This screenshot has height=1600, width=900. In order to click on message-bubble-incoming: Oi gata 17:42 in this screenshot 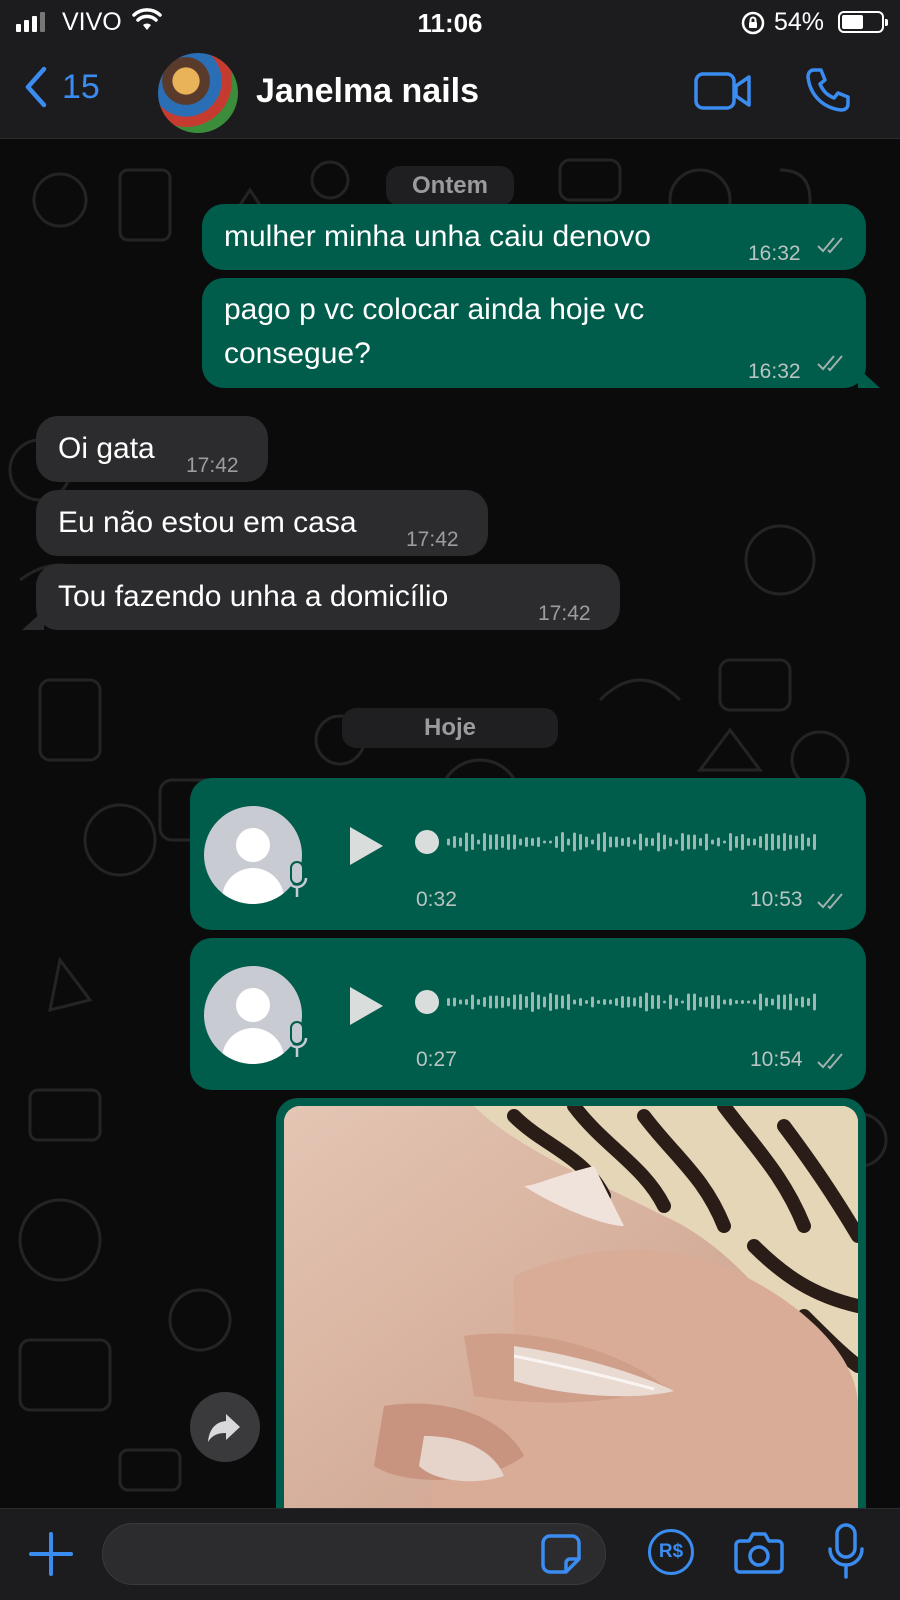, I will do `click(152, 449)`.